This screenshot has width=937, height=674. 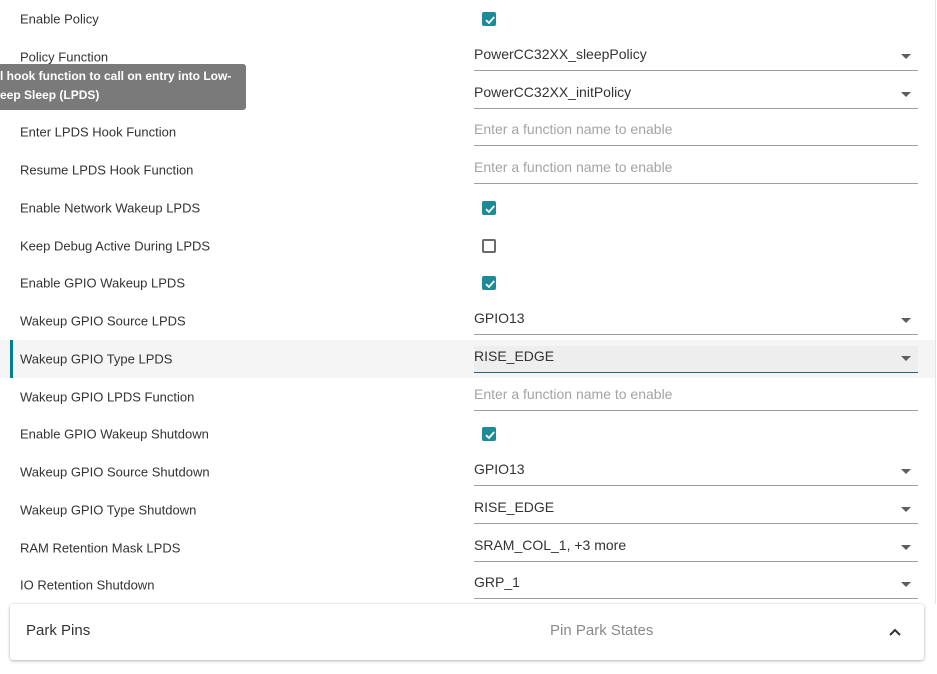 I want to click on setting-label: Enable GPIO Wakeup LPDS, so click(x=102, y=283).